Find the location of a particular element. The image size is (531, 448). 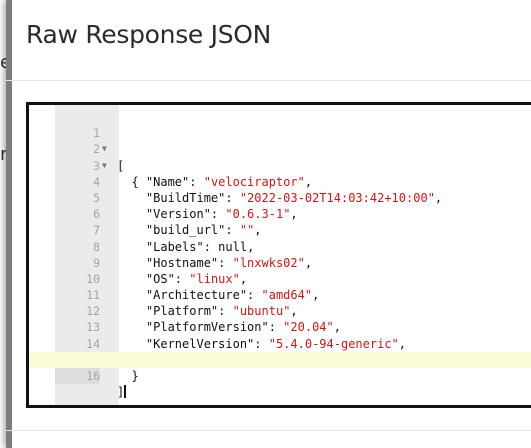

line-number: 16 is located at coordinates (77, 376).